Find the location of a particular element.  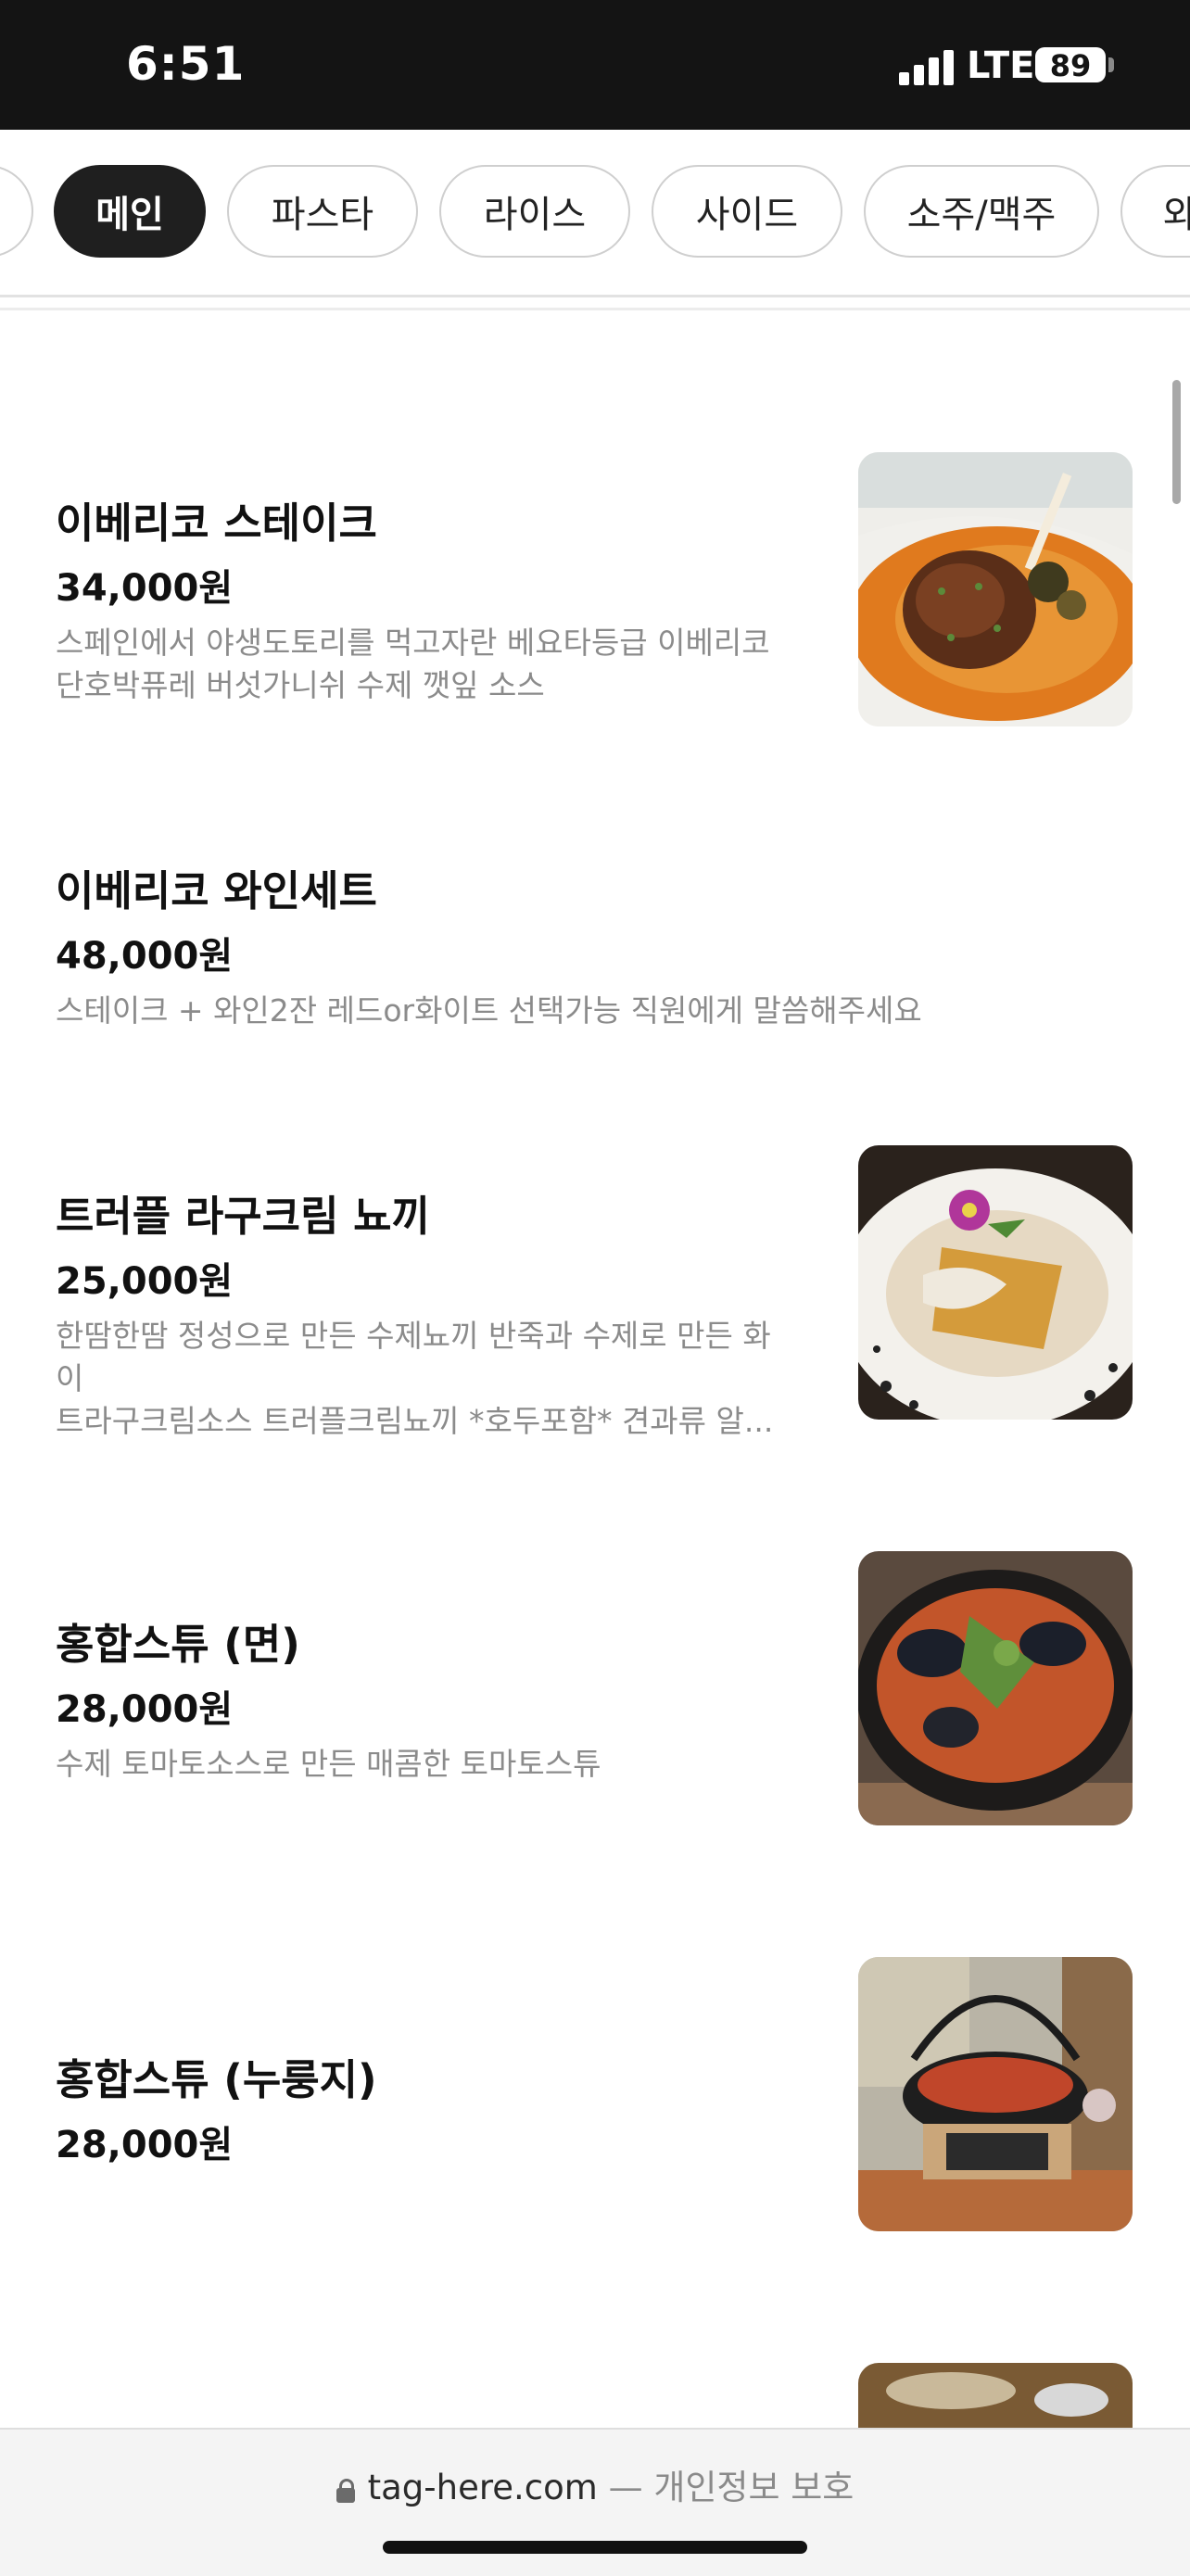

menu-item-description: 스테이크 + 와인2잔 레드or화이트 선택가능 직원에게 말씀해주세요 is located at coordinates (565, 1011).